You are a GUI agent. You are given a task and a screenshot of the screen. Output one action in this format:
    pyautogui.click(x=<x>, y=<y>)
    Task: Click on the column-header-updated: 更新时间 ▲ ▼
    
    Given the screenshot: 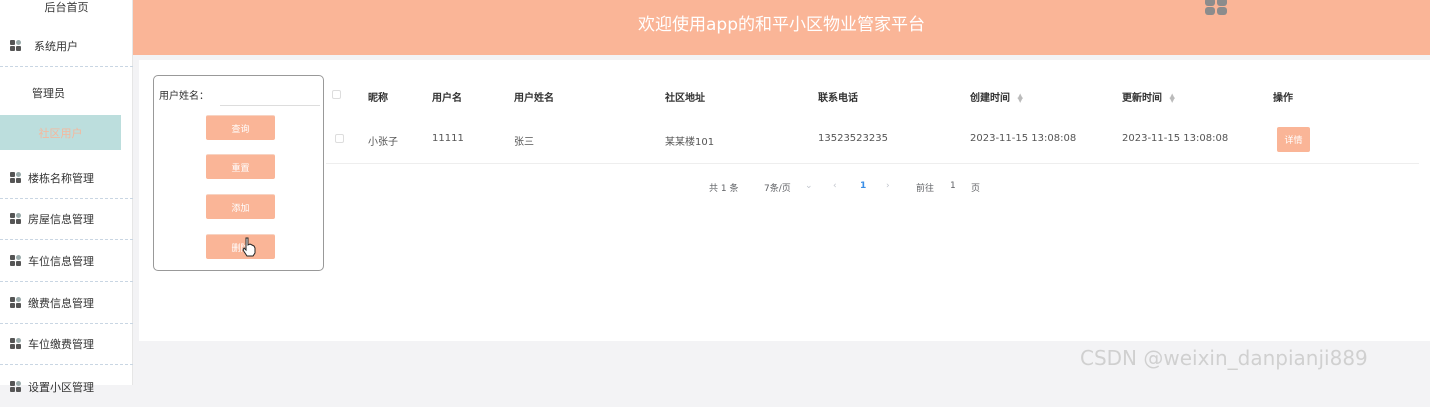 What is the action you would take?
    pyautogui.click(x=1148, y=97)
    